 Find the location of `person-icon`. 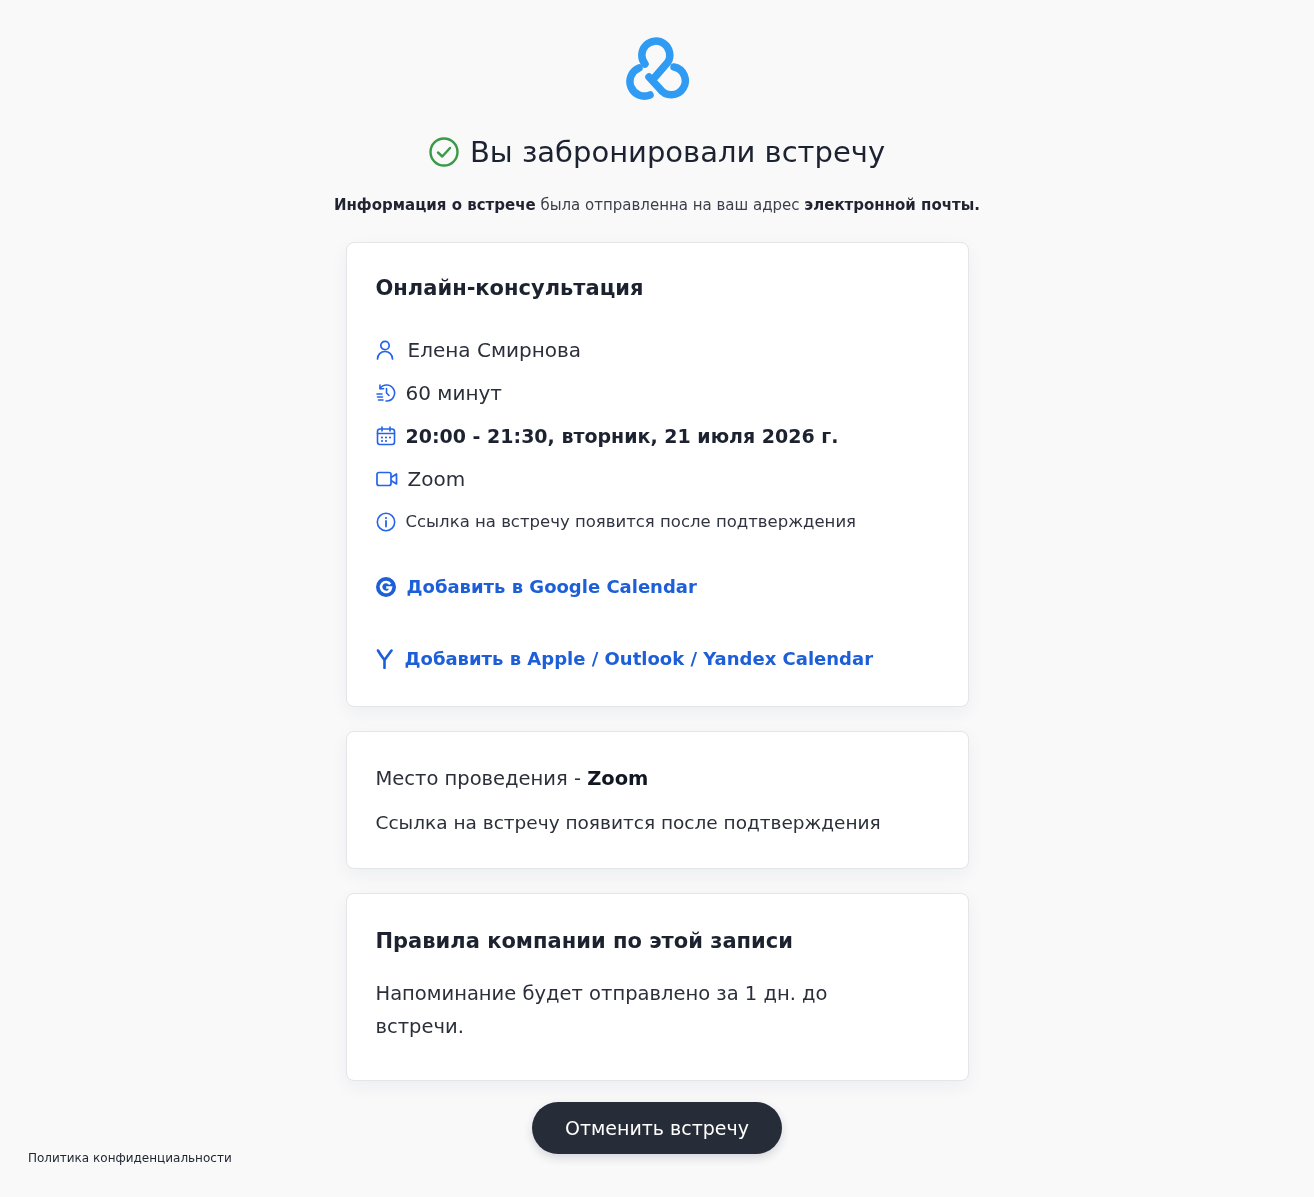

person-icon is located at coordinates (384, 349).